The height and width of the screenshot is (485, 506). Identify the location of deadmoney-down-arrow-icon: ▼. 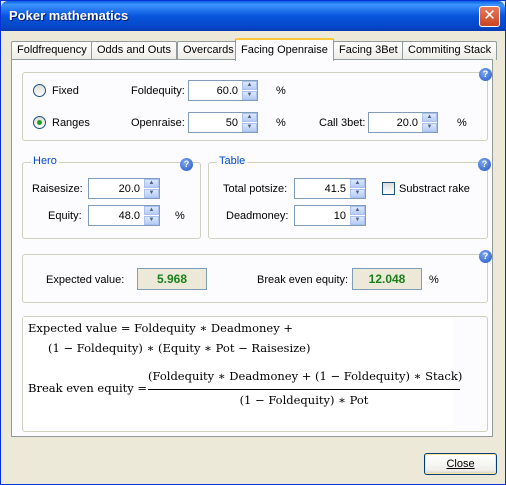
(357, 220).